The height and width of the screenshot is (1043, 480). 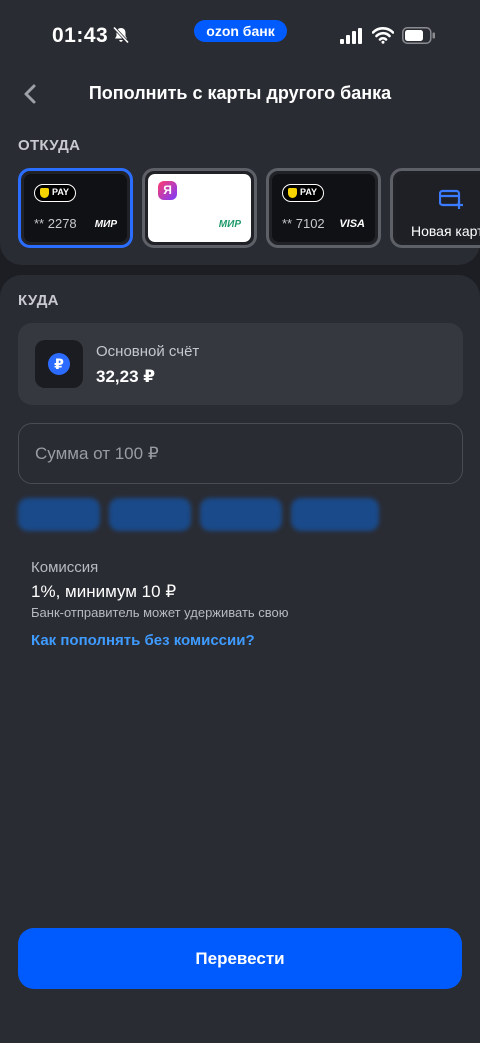 What do you see at coordinates (199, 208) in the screenshot?
I see `source-card-yandex: Я МИР` at bounding box center [199, 208].